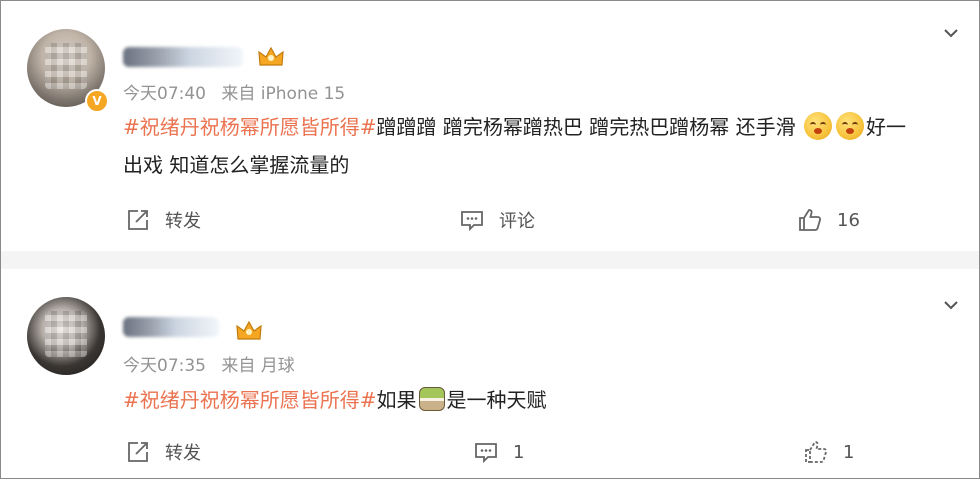 Image resolution: width=980 pixels, height=479 pixels. Describe the element at coordinates (517, 221) in the screenshot. I see `comment-label: 评论` at that location.